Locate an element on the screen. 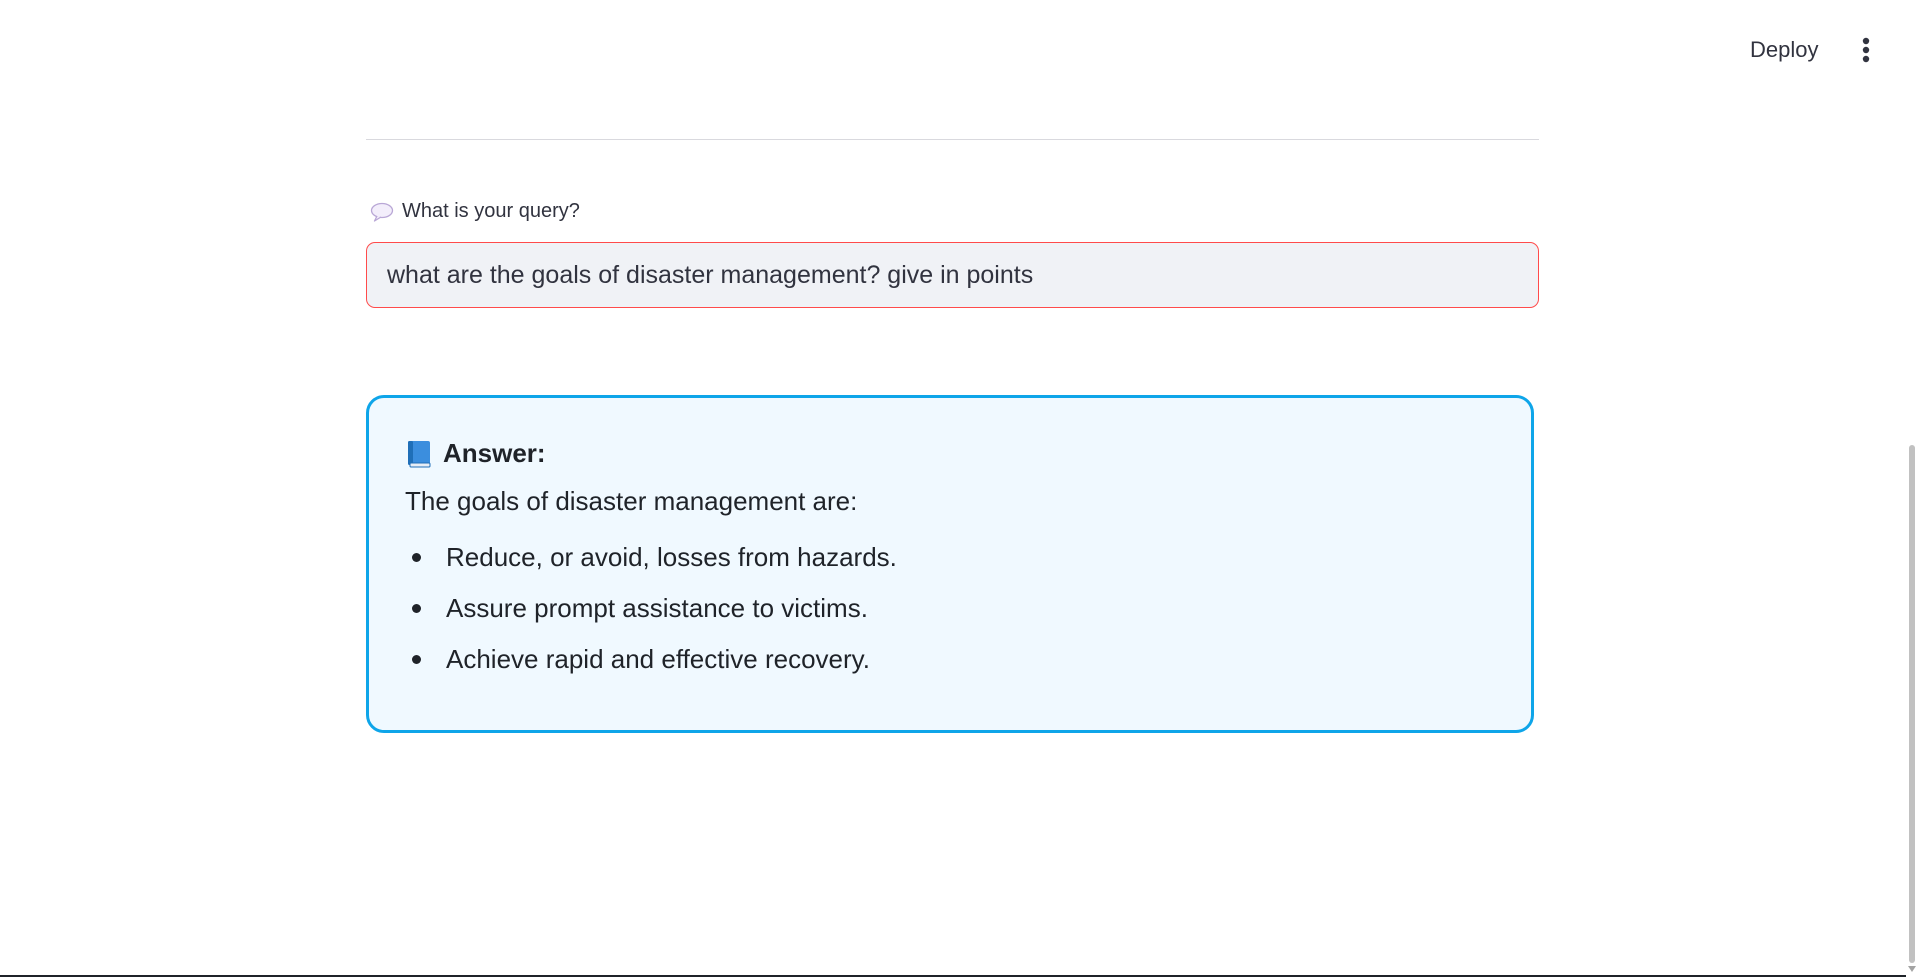 This screenshot has width=1918, height=977. answer-heading: Answer: is located at coordinates (475, 453).